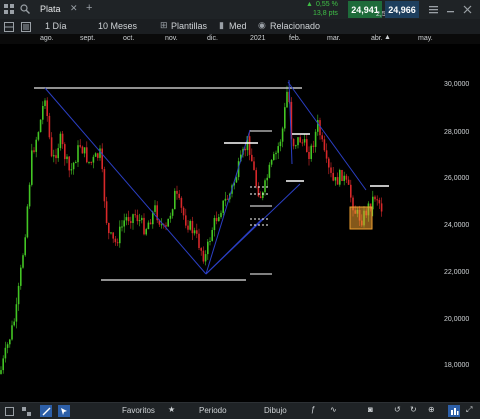 Image resolution: width=480 pixels, height=419 pixels. Describe the element at coordinates (467, 9) in the screenshot. I see `close-window-icon` at that location.